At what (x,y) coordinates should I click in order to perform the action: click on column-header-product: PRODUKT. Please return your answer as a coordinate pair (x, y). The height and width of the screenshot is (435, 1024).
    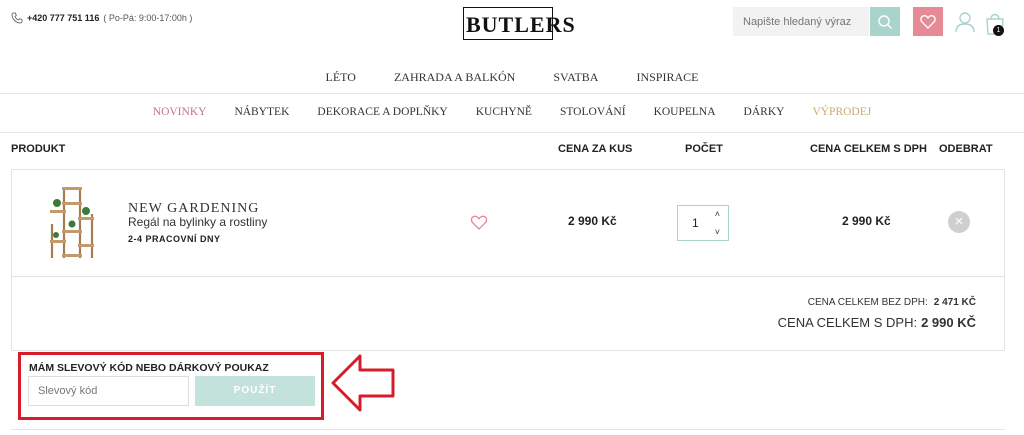
    Looking at the image, I should click on (38, 149).